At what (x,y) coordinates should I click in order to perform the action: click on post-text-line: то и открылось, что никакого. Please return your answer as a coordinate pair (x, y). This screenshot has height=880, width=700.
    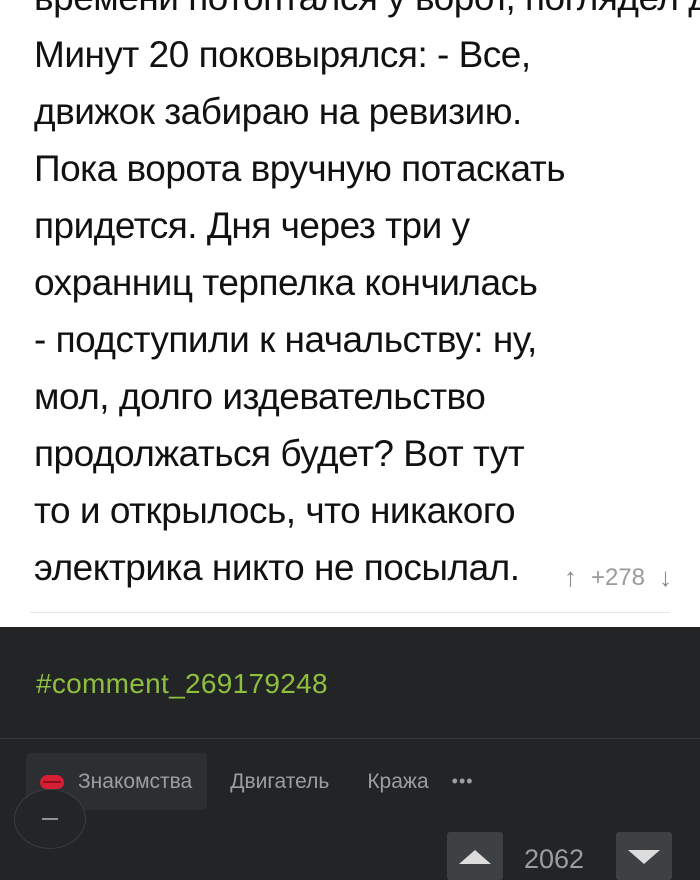
    Looking at the image, I should click on (275, 510).